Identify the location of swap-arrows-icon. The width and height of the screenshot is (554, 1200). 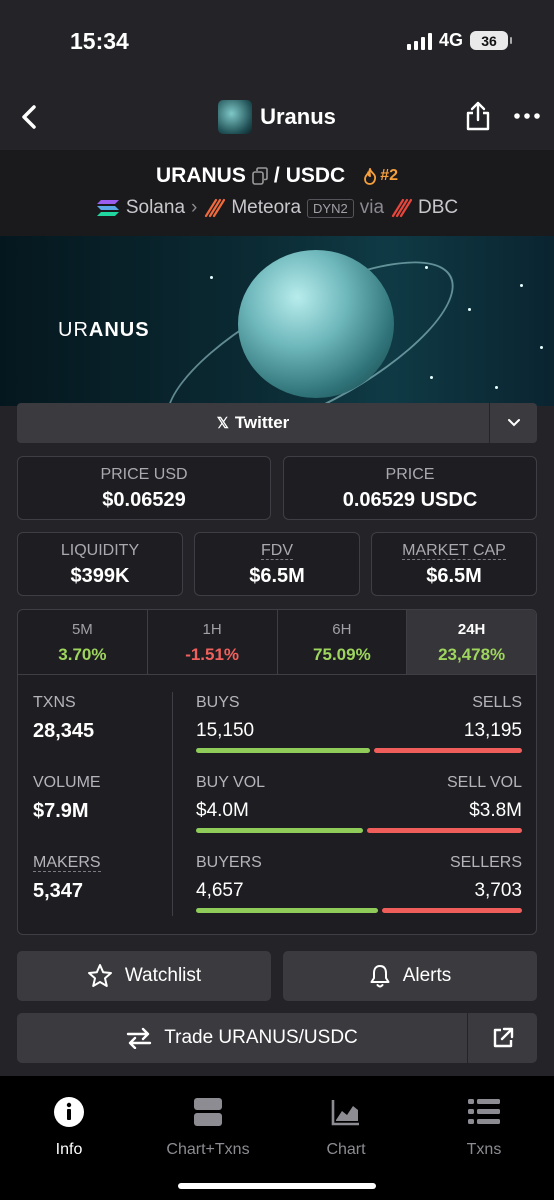
(139, 1038).